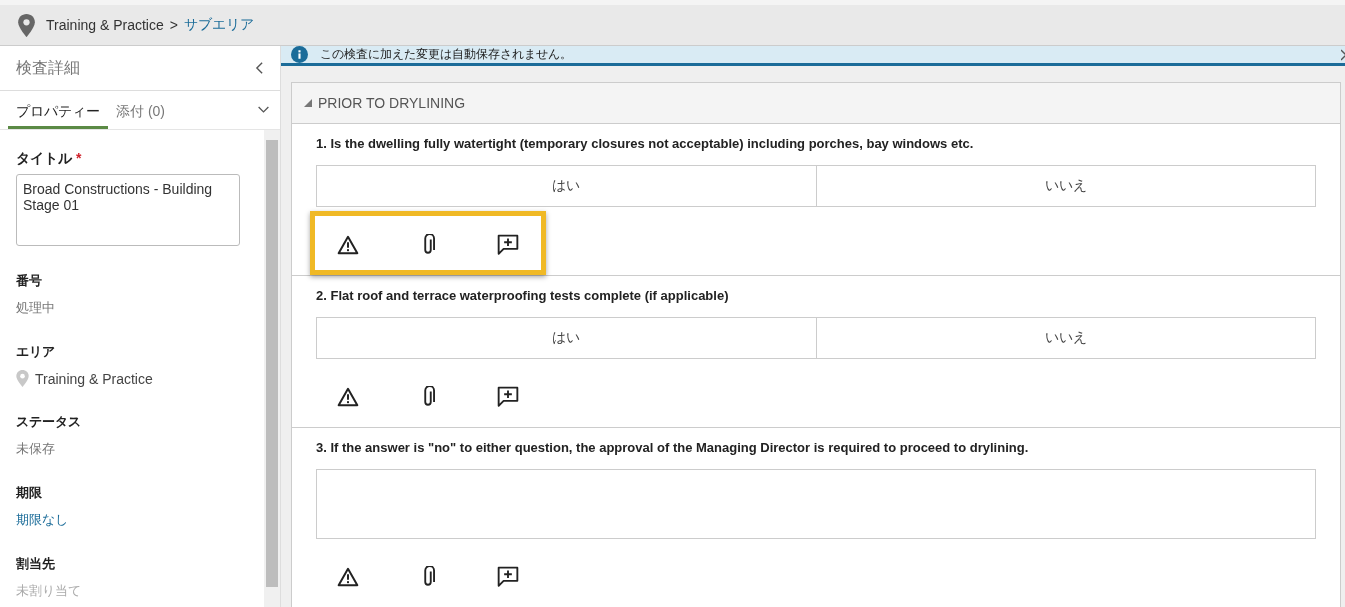  I want to click on chevron-down-icon, so click(263, 109).